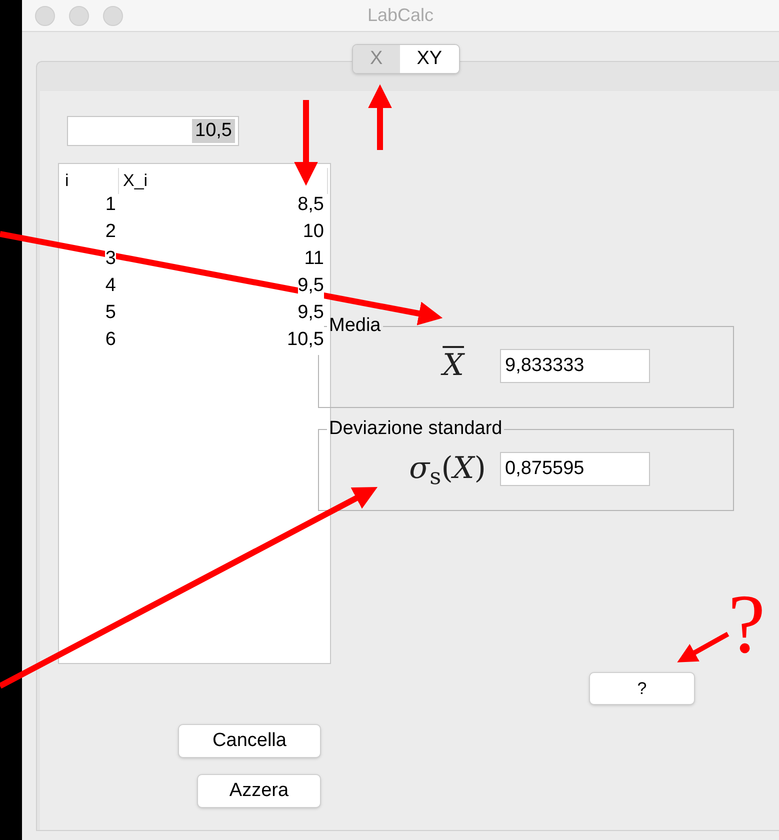 The width and height of the screenshot is (779, 840). Describe the element at coordinates (575, 366) in the screenshot. I see `output-field: 9,833333` at that location.